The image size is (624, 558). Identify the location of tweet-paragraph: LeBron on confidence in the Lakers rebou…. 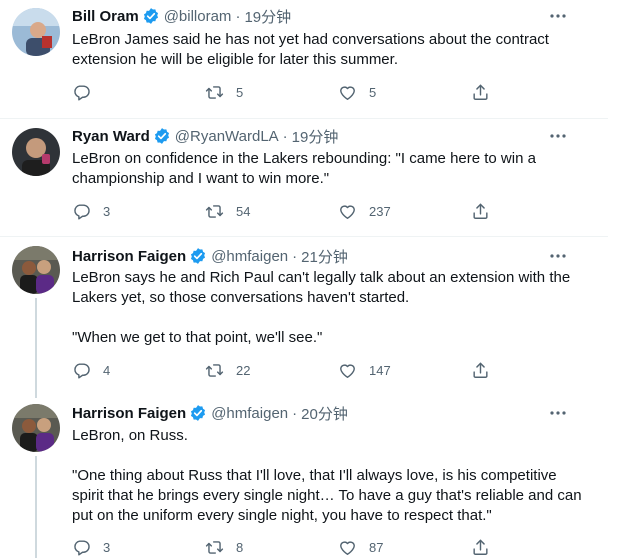
(304, 168).